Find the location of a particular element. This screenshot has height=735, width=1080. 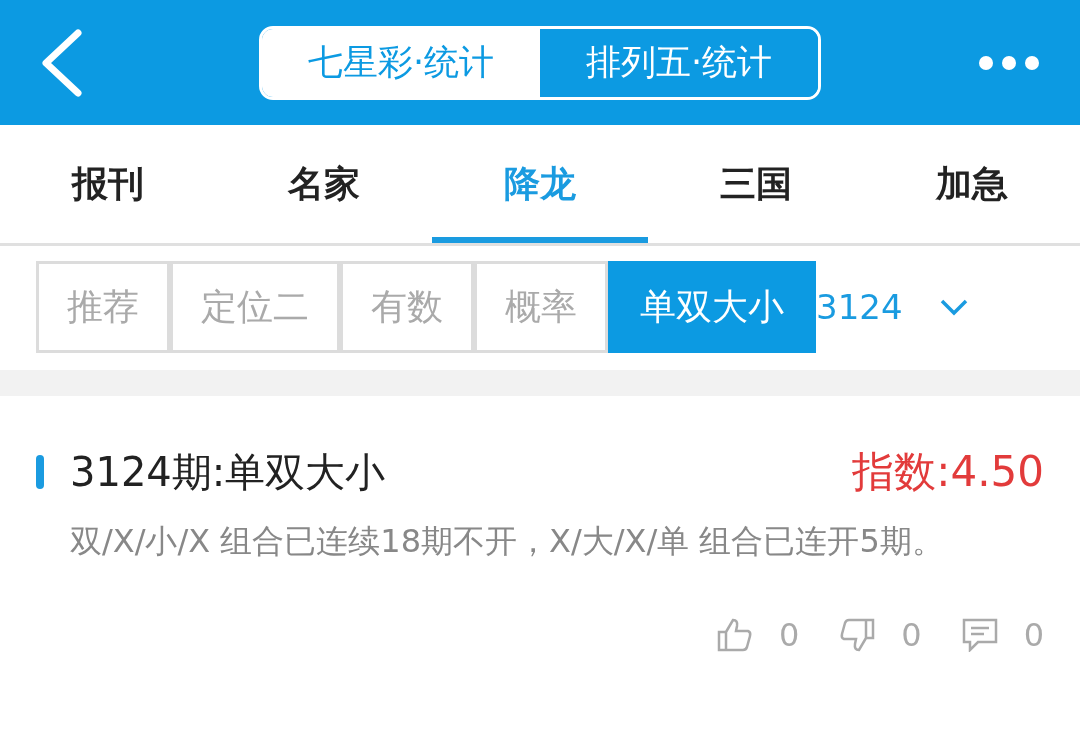

tab: 三国 is located at coordinates (756, 184).